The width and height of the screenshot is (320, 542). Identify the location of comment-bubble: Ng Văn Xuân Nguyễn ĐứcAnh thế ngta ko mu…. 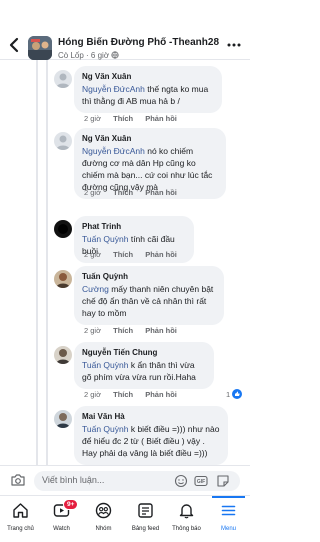
(148, 89).